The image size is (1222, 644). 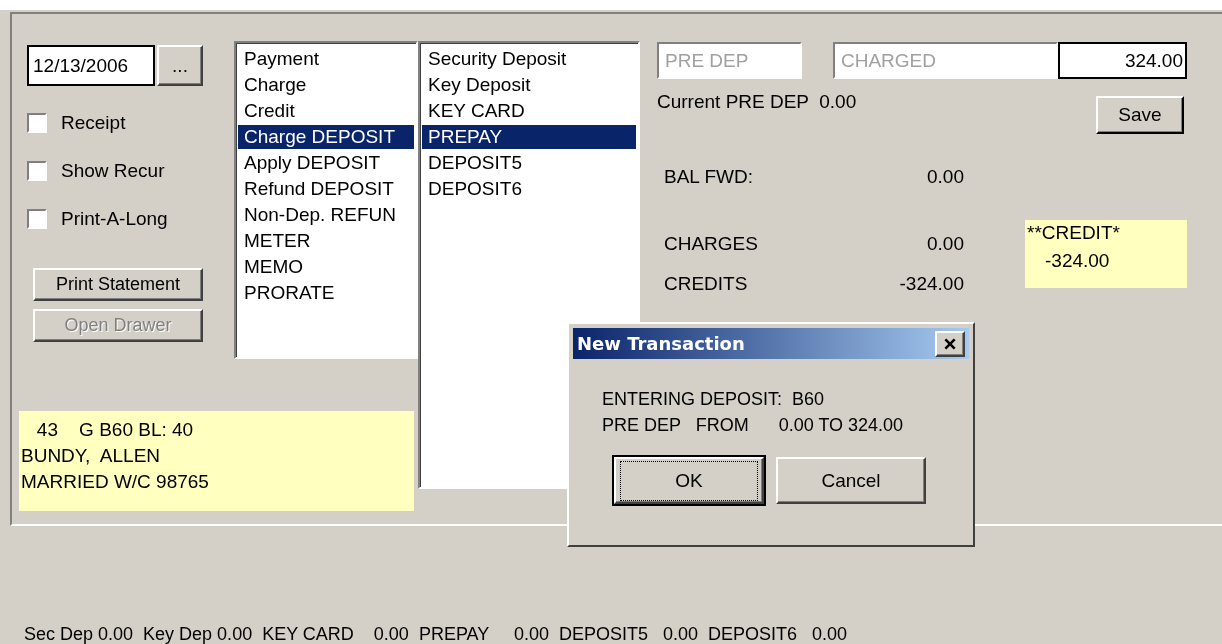 I want to click on save-button: Save, so click(x=1140, y=115).